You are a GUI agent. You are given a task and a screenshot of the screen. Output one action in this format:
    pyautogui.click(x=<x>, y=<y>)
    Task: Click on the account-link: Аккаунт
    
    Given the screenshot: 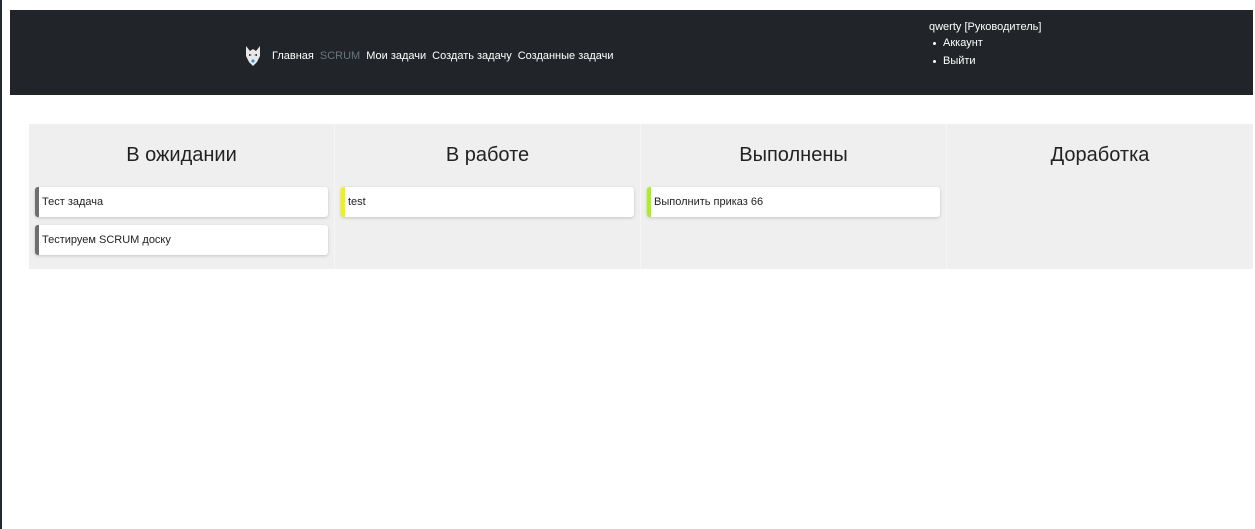 What is the action you would take?
    pyautogui.click(x=986, y=43)
    